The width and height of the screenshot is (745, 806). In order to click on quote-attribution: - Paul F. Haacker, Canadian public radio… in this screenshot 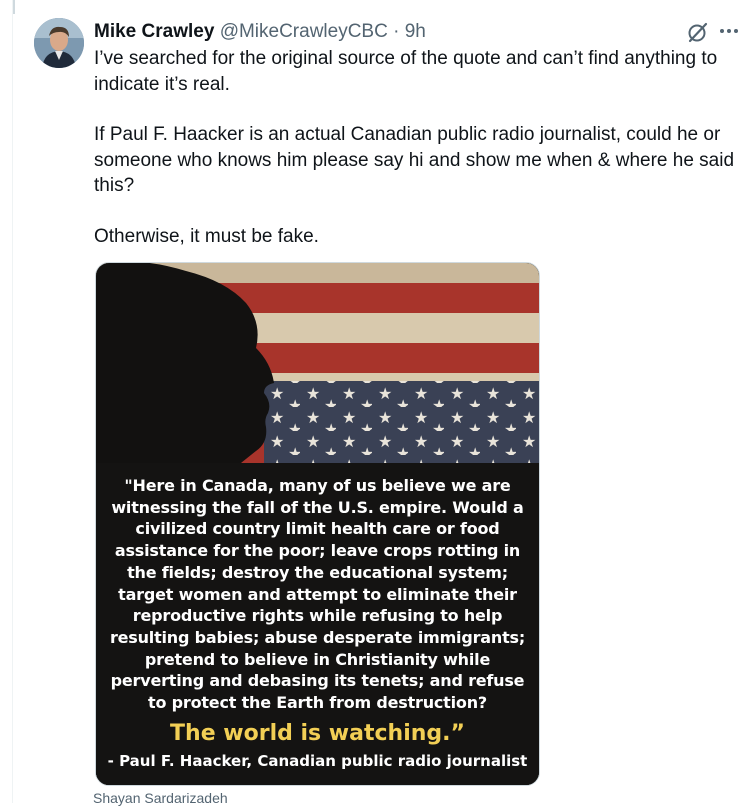, I will do `click(317, 760)`.